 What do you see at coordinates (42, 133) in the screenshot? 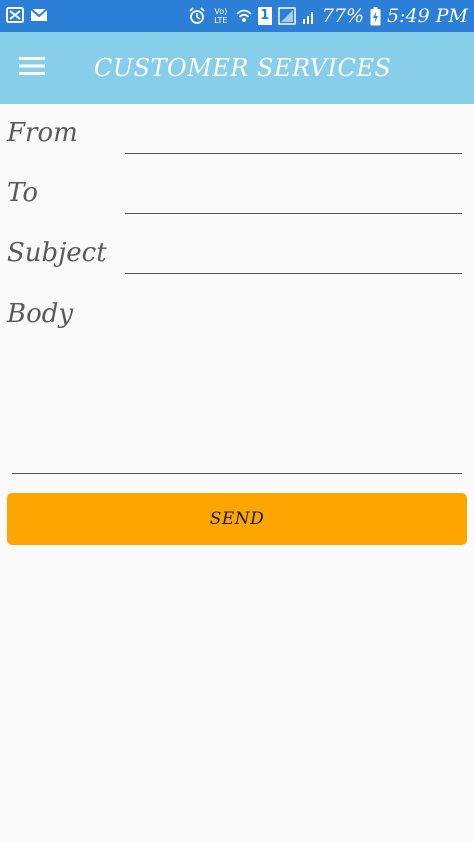
I see `from-label: From` at bounding box center [42, 133].